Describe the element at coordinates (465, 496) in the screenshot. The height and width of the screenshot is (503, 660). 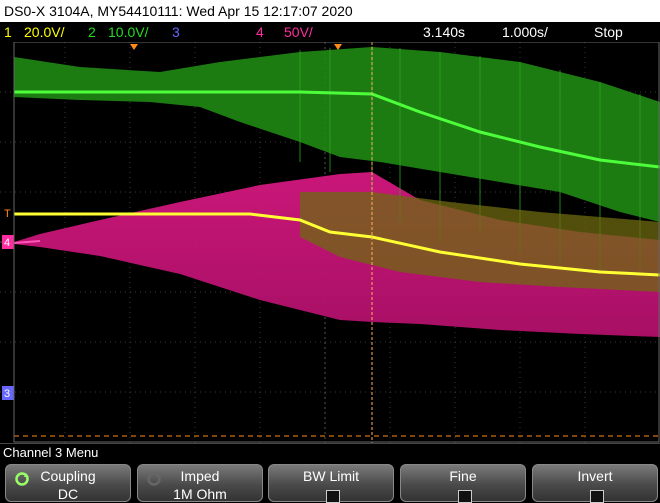
I see `fine-checkbox` at that location.